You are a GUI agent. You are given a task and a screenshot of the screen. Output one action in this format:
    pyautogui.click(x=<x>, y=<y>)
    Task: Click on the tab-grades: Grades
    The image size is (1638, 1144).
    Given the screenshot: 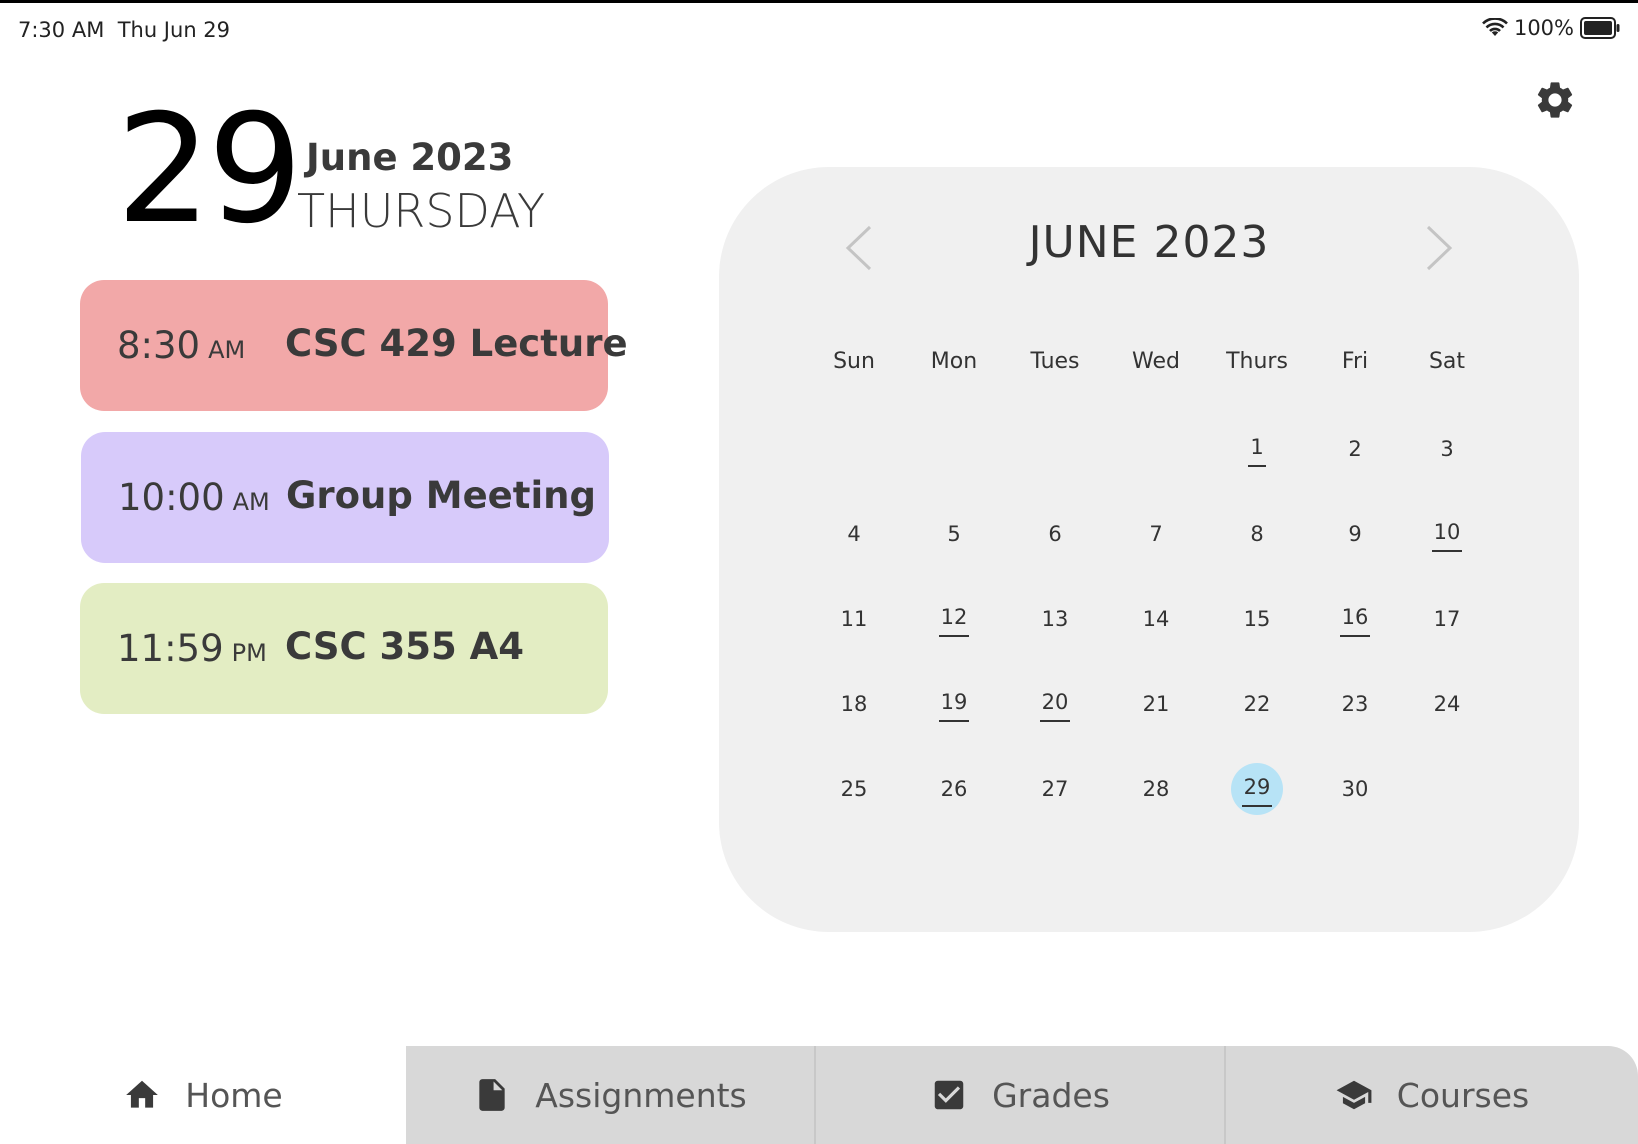 What is the action you would take?
    pyautogui.click(x=1021, y=1095)
    